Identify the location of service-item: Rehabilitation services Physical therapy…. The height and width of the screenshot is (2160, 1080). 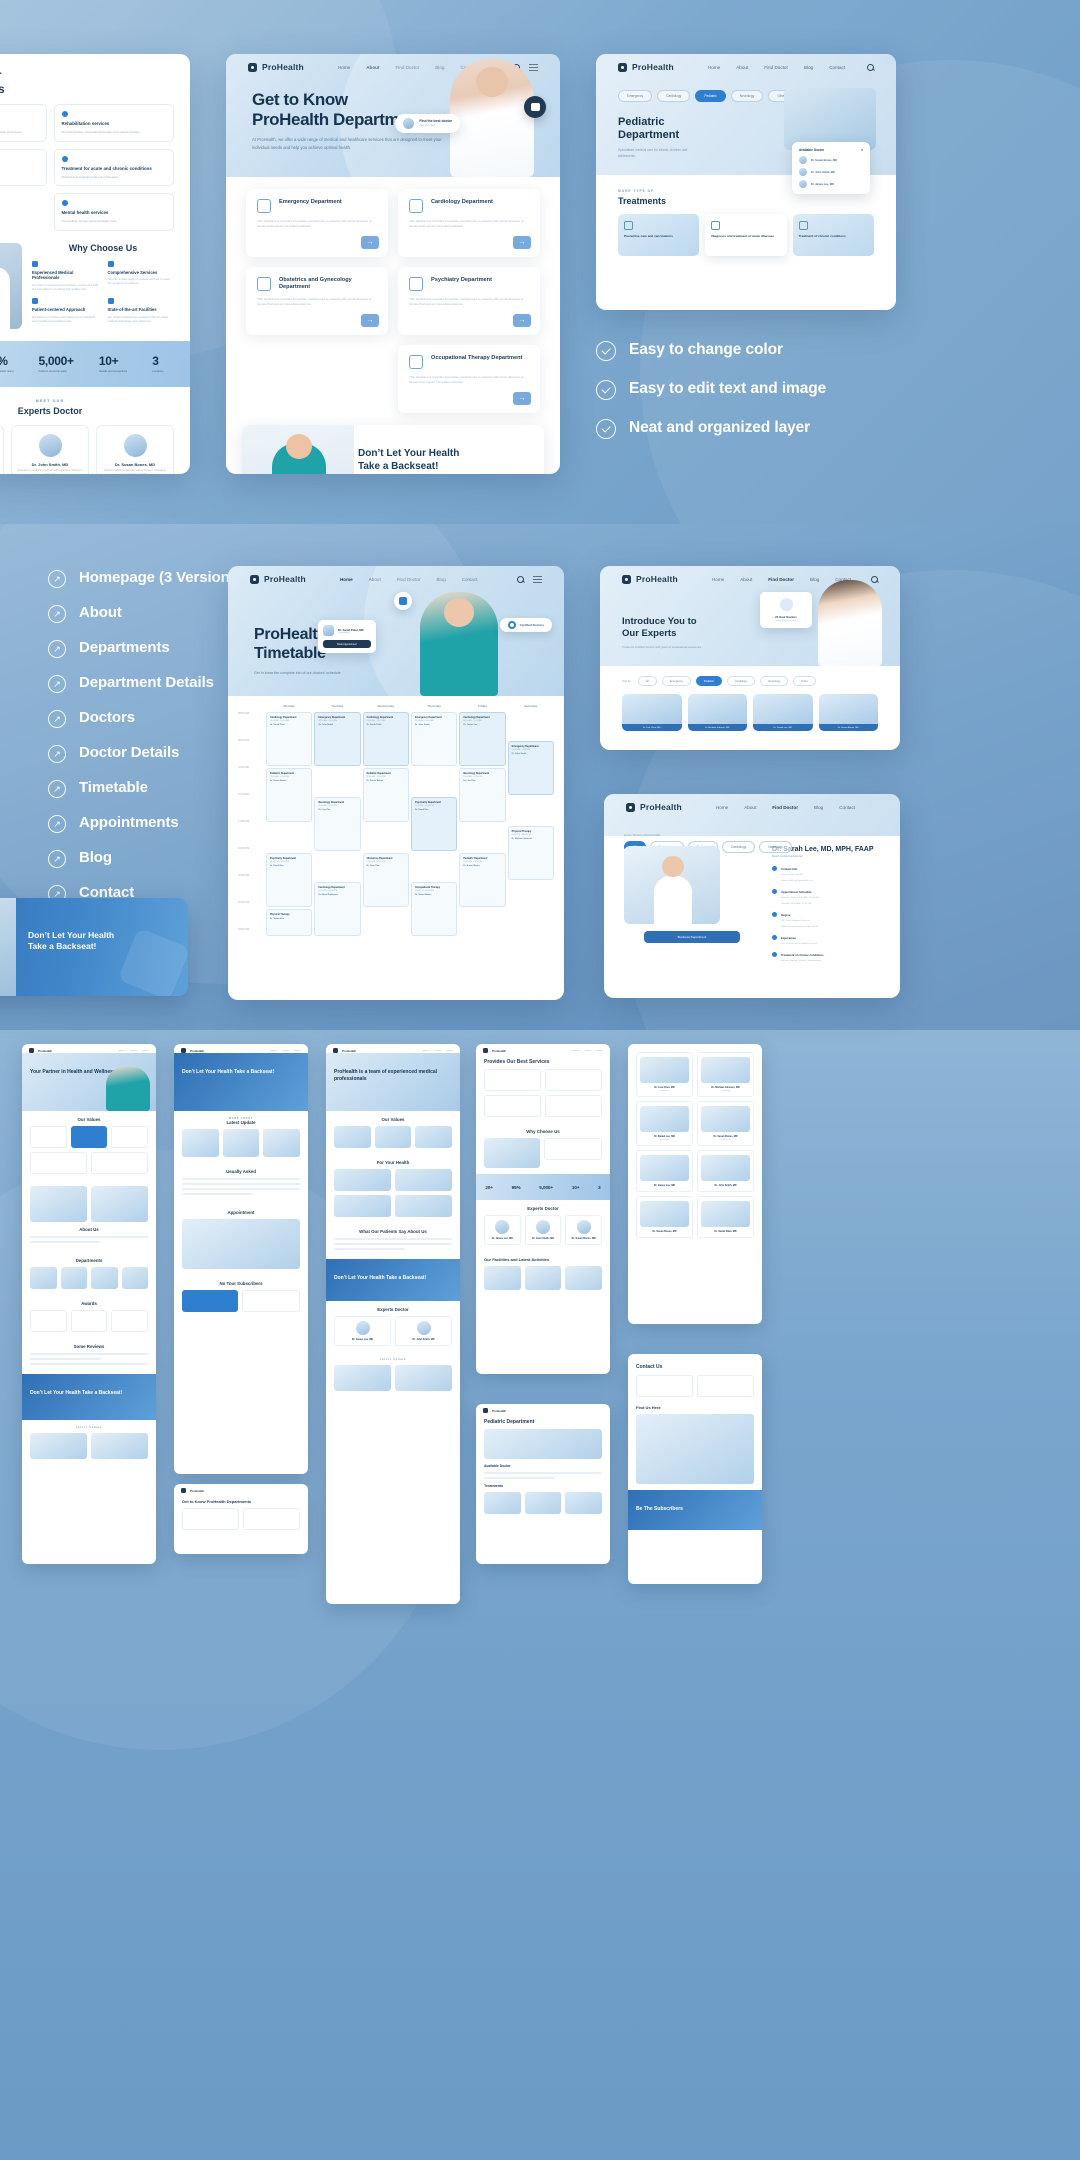
(113, 123).